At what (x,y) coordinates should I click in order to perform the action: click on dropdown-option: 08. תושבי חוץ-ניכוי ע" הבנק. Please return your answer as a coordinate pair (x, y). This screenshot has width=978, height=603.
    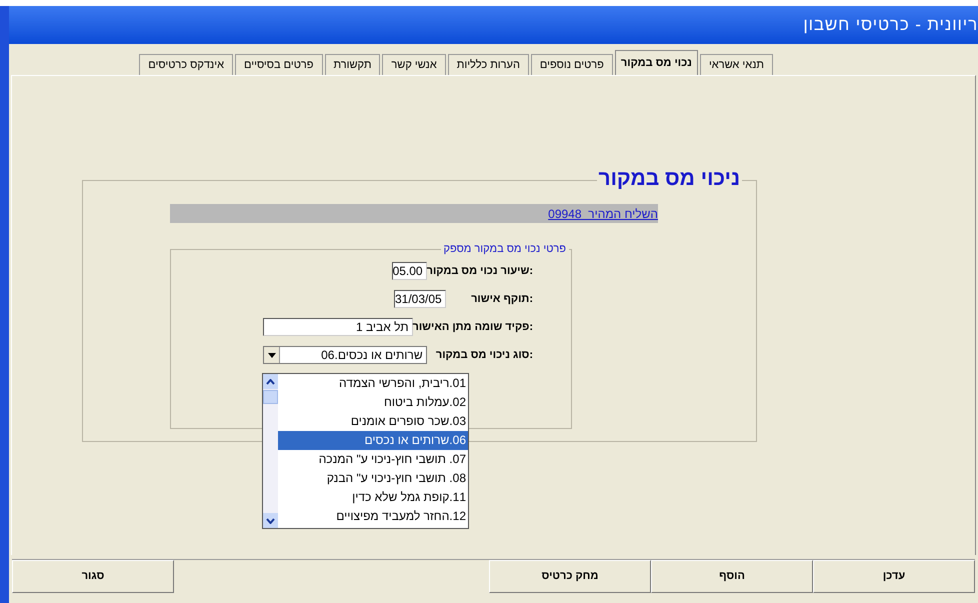
    Looking at the image, I should click on (373, 478).